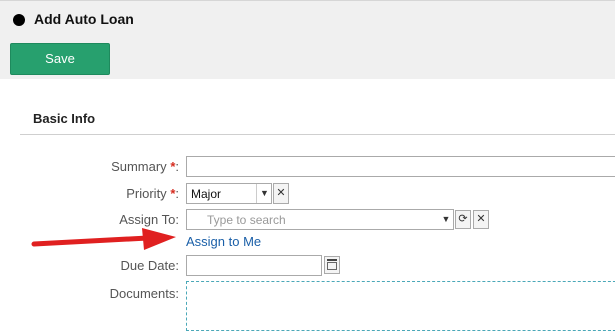 The image size is (615, 331). I want to click on priority-select: Major ▼, so click(229, 193).